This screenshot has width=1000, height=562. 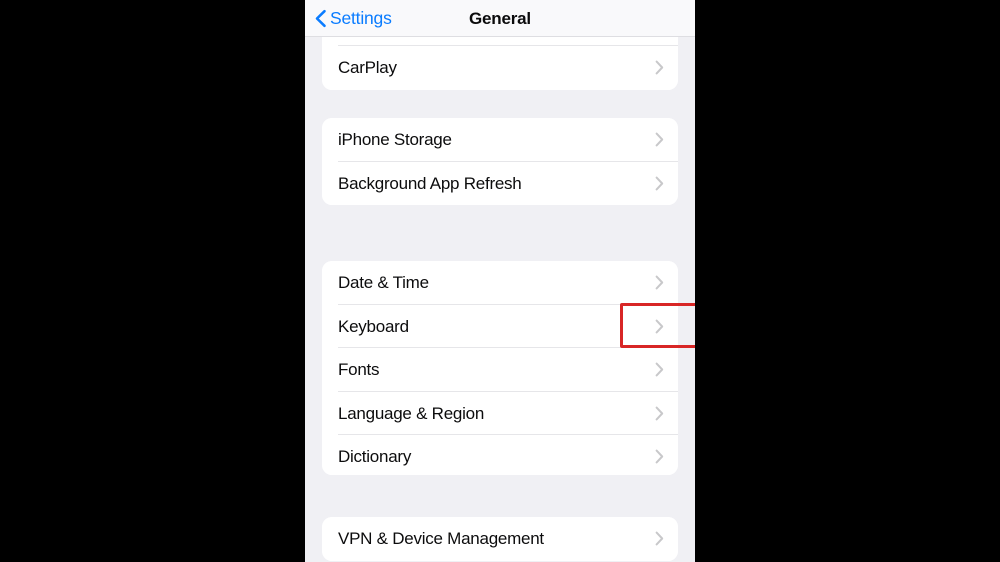 What do you see at coordinates (359, 370) in the screenshot?
I see `list-item-label: Fonts` at bounding box center [359, 370].